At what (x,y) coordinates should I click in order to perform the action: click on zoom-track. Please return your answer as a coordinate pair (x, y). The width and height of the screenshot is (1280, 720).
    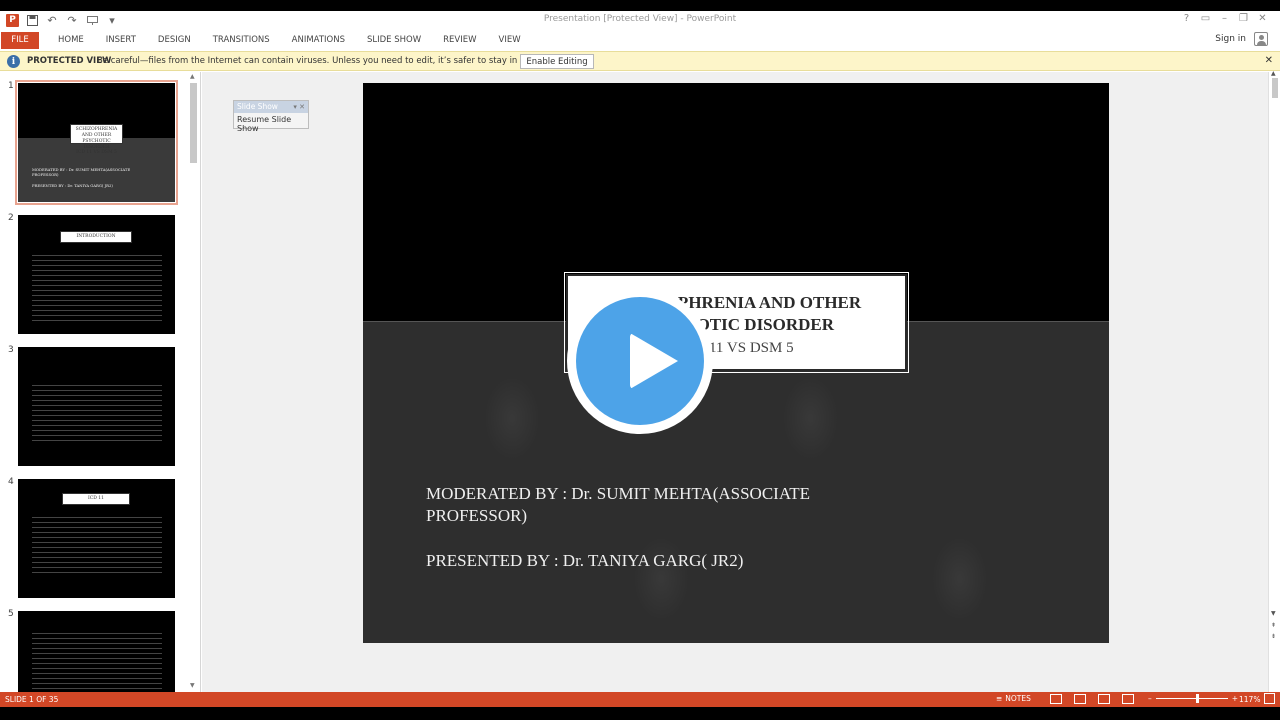
    Looking at the image, I should click on (1191, 698).